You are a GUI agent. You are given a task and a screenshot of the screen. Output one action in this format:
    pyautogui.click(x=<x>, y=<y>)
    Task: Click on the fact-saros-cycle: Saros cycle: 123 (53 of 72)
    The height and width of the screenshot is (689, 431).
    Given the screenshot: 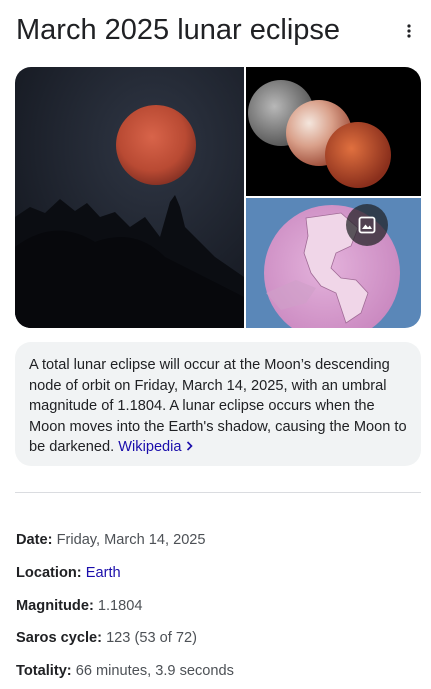 What is the action you would take?
    pyautogui.click(x=106, y=638)
    